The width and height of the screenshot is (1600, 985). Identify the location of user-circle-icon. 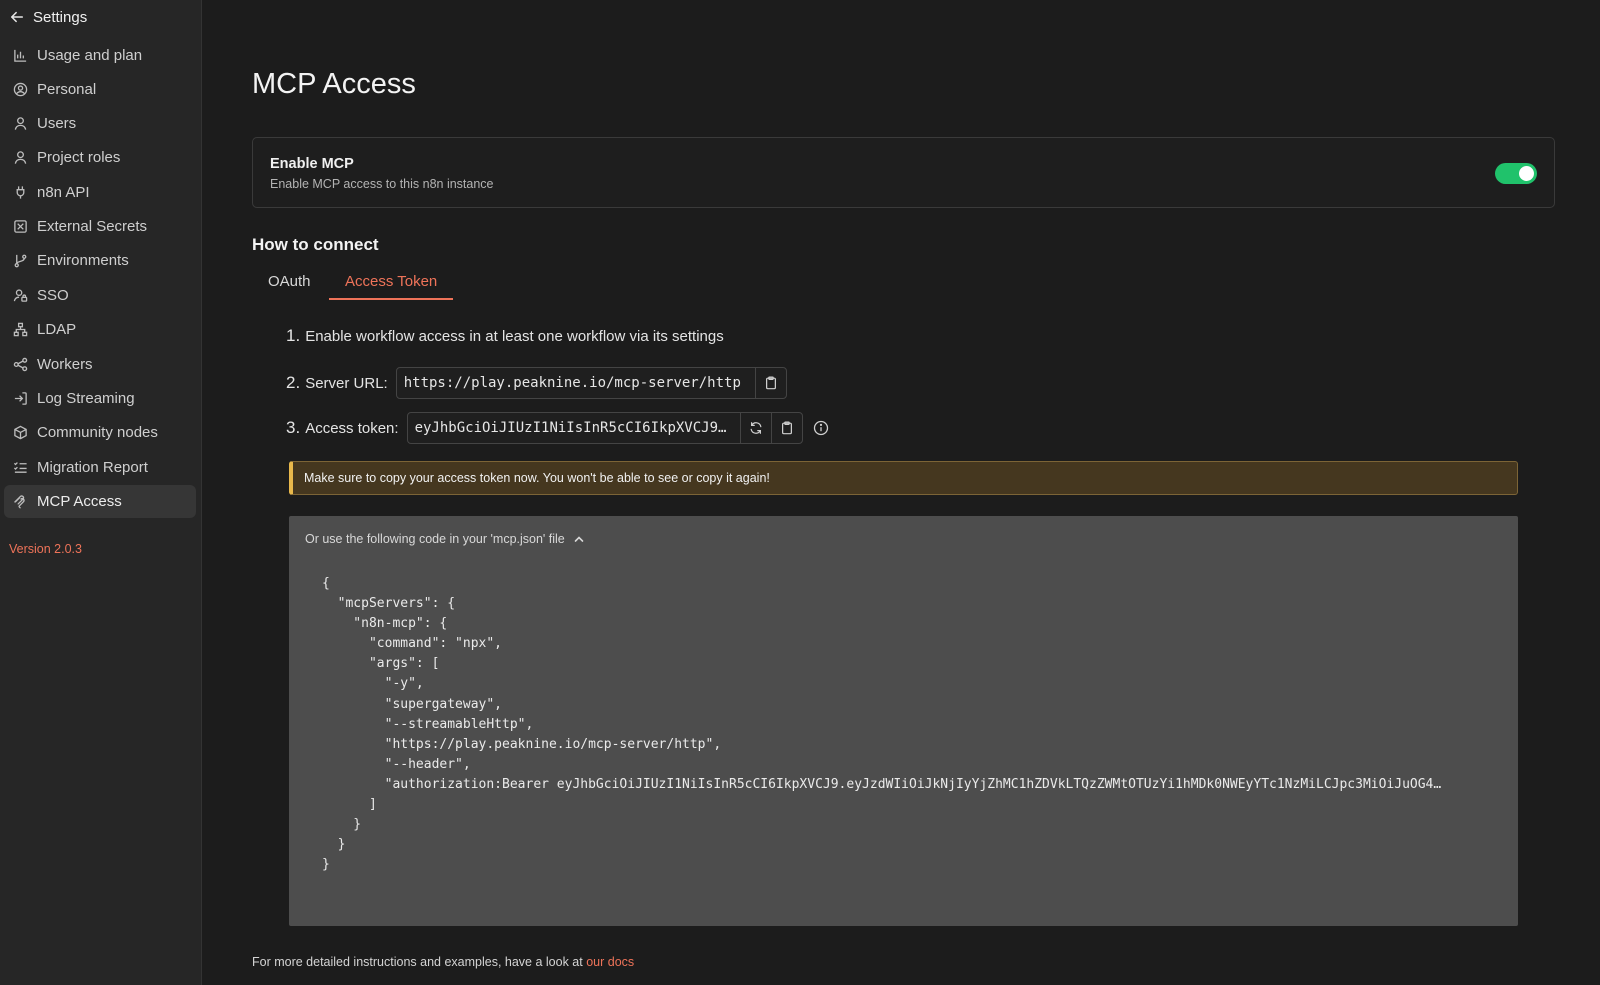
(20, 90).